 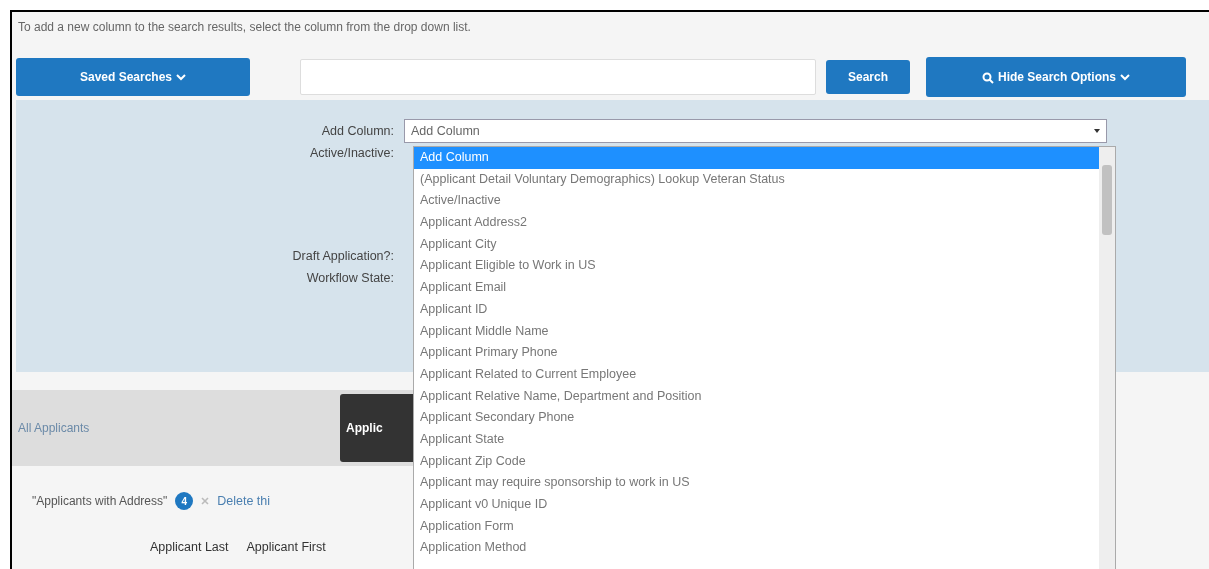 What do you see at coordinates (756, 526) in the screenshot?
I see `dropdown-option: Application Form` at bounding box center [756, 526].